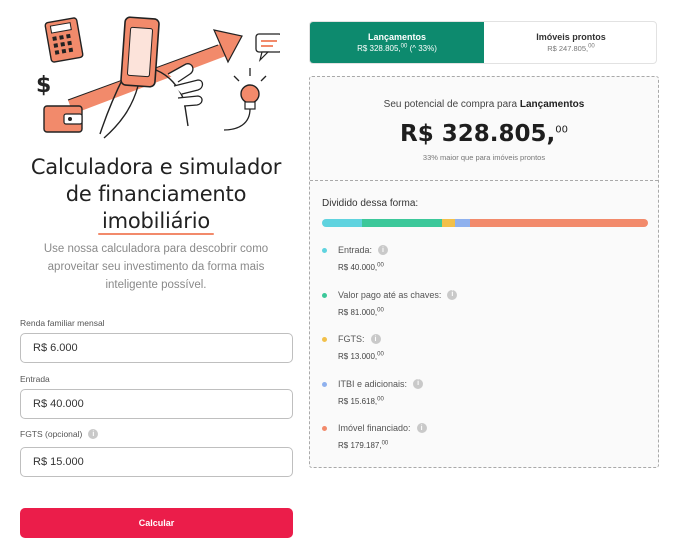  What do you see at coordinates (370, 203) in the screenshot?
I see `breakdown-title: Dividido dessa forma:` at bounding box center [370, 203].